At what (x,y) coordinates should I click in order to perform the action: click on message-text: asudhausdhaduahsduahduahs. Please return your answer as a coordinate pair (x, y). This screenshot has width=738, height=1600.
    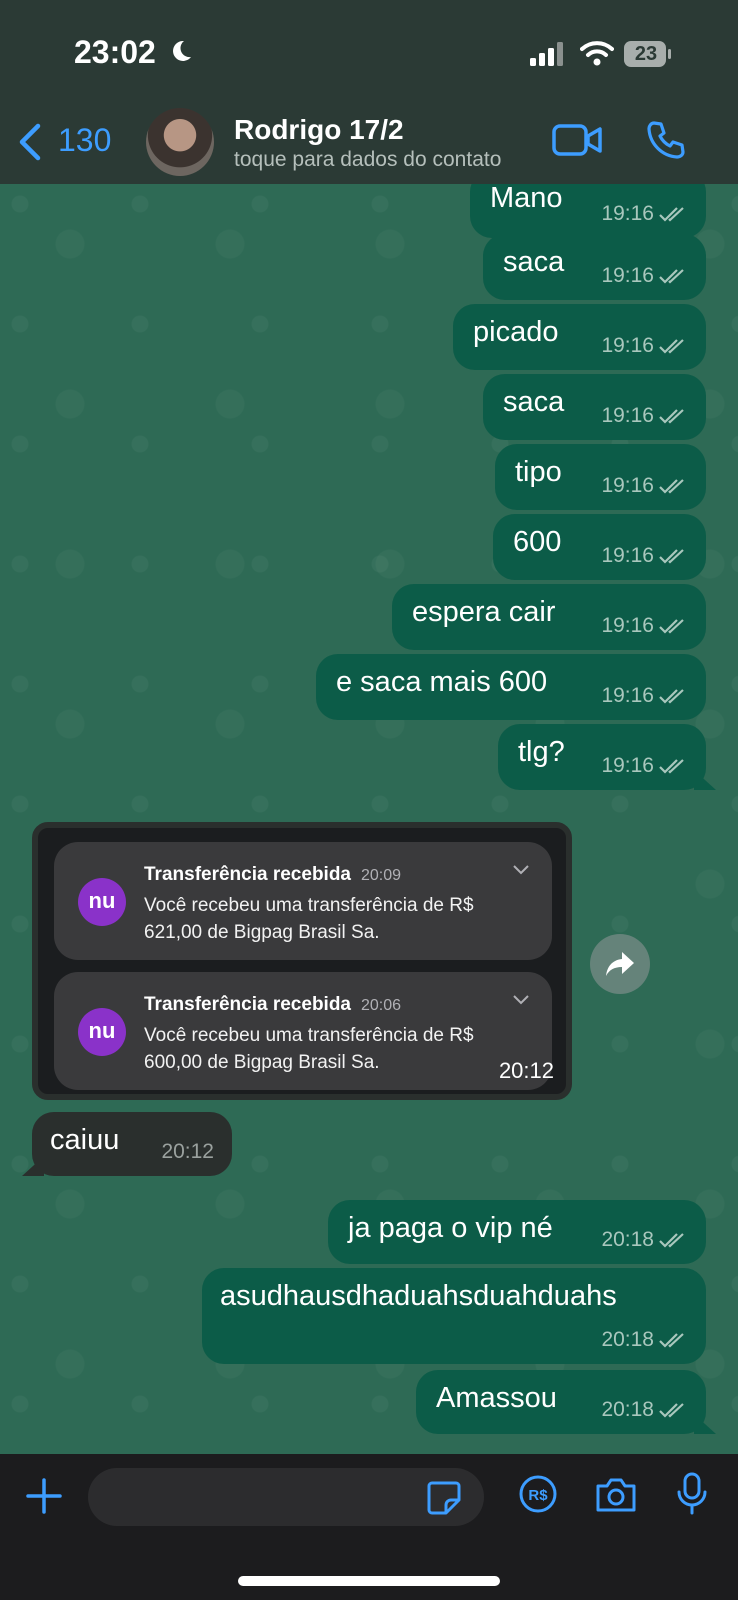
    Looking at the image, I should click on (418, 1296).